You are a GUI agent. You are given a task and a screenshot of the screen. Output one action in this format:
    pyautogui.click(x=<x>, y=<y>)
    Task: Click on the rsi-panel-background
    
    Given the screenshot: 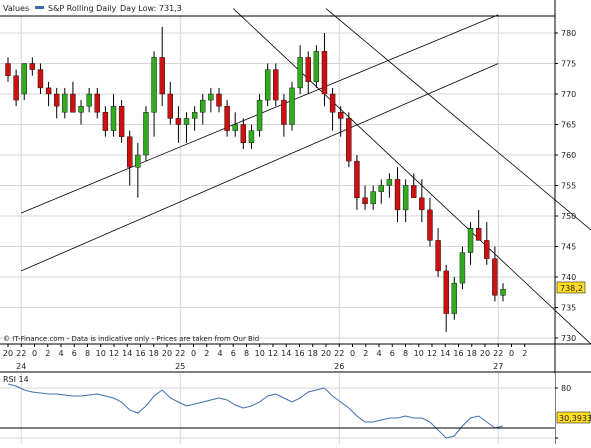 What is the action you would take?
    pyautogui.click(x=277, y=408)
    